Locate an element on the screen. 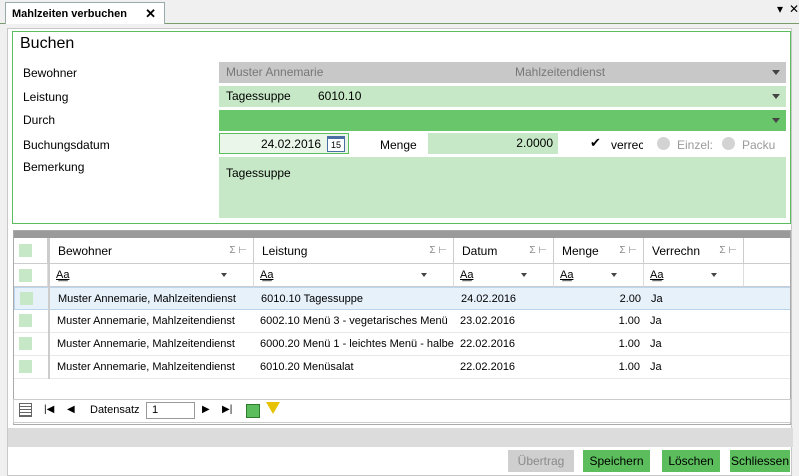 The width and height of the screenshot is (799, 476). column-header-verrechn: Verrechn Σ ⊢ is located at coordinates (694, 251).